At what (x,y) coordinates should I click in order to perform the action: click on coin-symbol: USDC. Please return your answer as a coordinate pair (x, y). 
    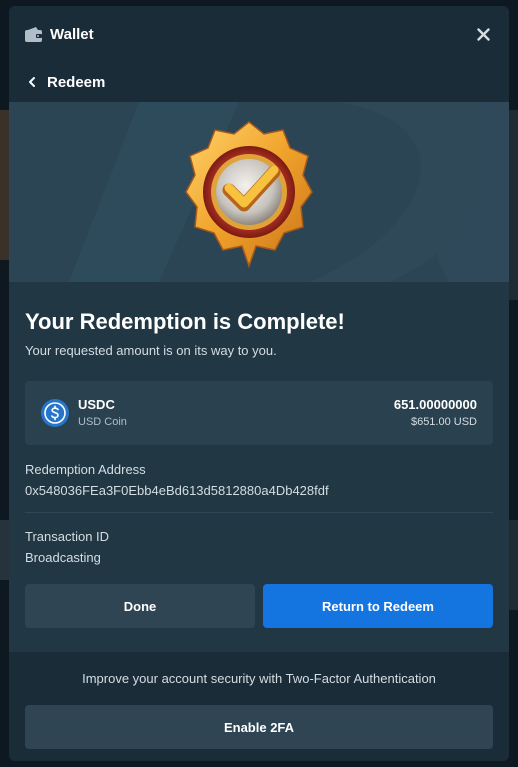
    Looking at the image, I should click on (96, 404).